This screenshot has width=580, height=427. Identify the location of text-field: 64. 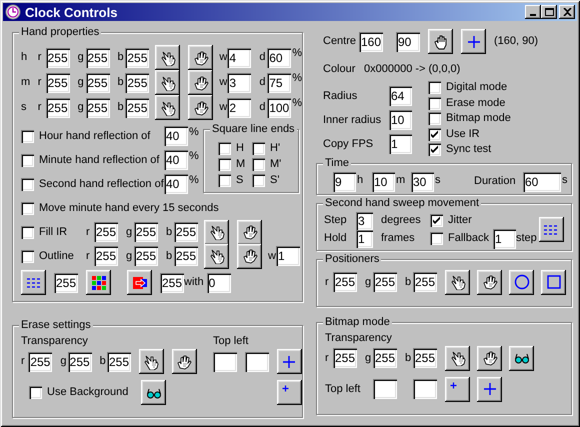
(400, 96).